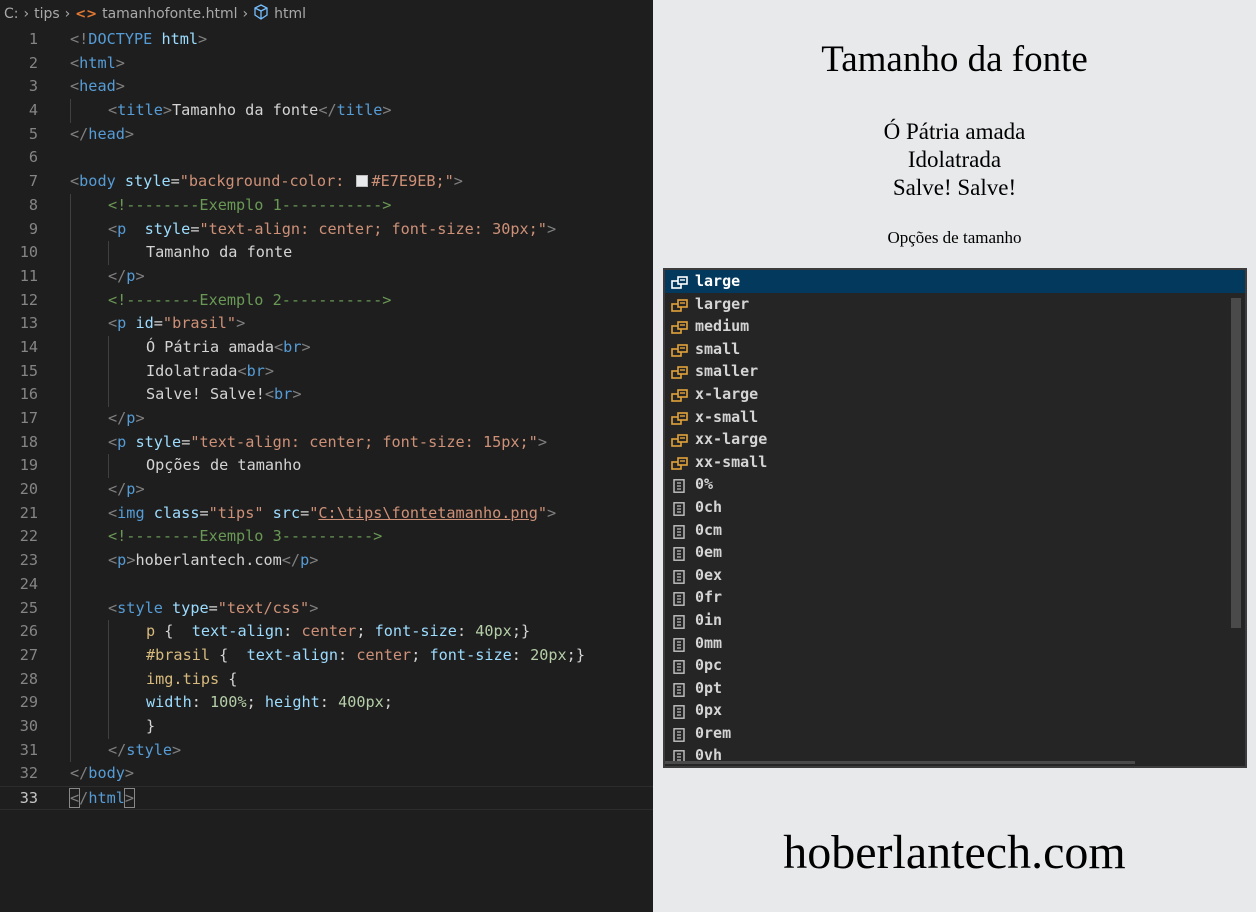  What do you see at coordinates (28, 583) in the screenshot?
I see `line-number: 24` at bounding box center [28, 583].